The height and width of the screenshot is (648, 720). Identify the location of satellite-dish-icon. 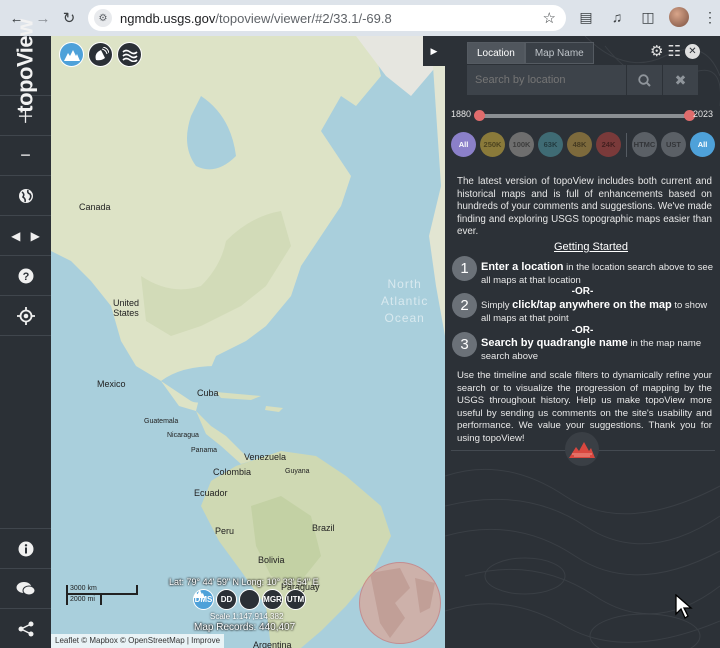
(102, 53).